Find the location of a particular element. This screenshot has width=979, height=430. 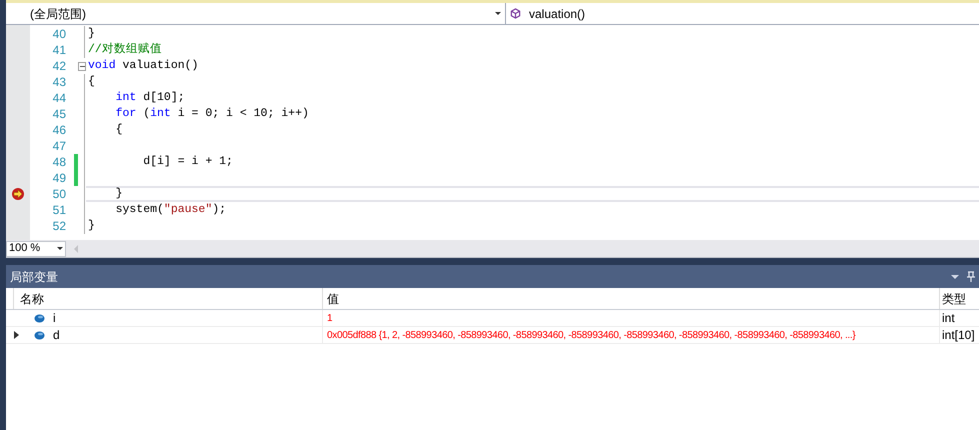

line-number: 45 is located at coordinates (59, 114).